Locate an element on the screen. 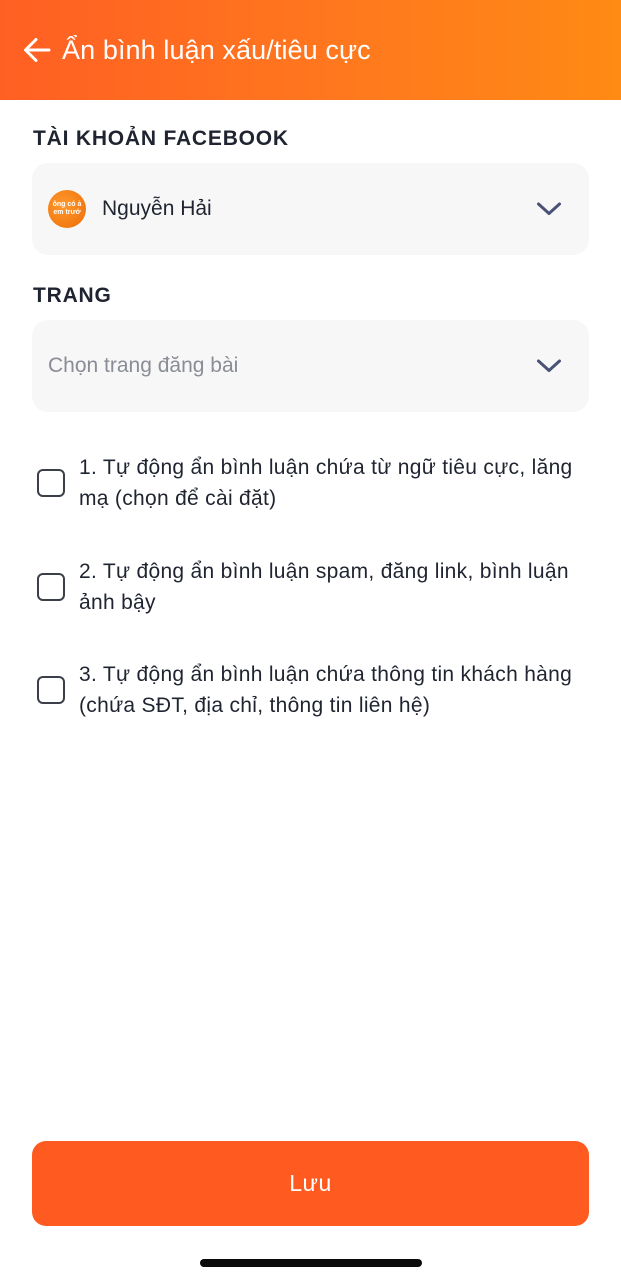 This screenshot has height=1280, width=621. facebook-account-label: TÀI KHOẢN FACEBOOK is located at coordinates (161, 138).